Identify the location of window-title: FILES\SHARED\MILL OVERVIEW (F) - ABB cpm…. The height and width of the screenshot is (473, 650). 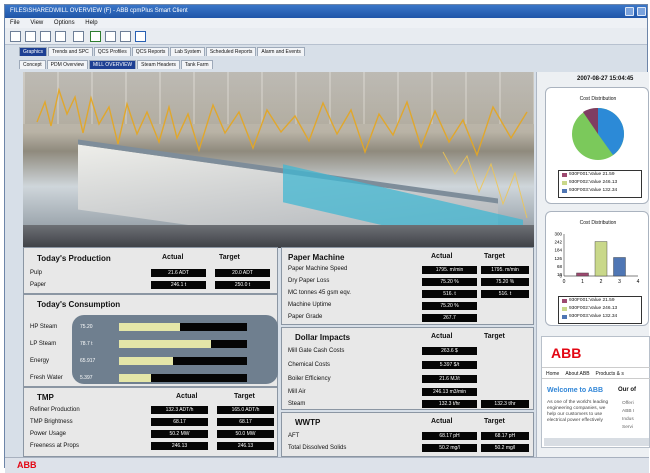
(99, 11).